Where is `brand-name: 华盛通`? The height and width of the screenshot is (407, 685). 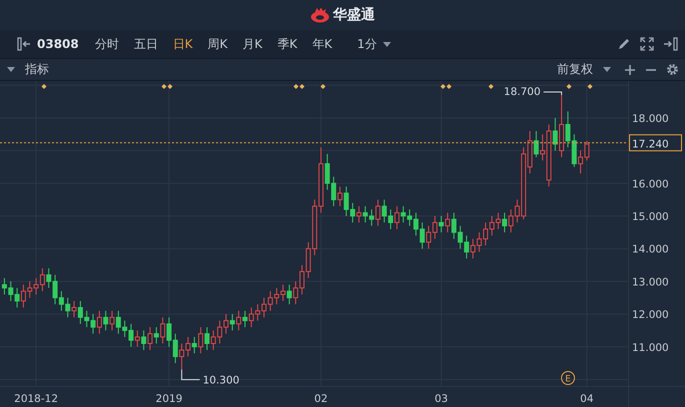
brand-name: 华盛通 is located at coordinates (354, 15).